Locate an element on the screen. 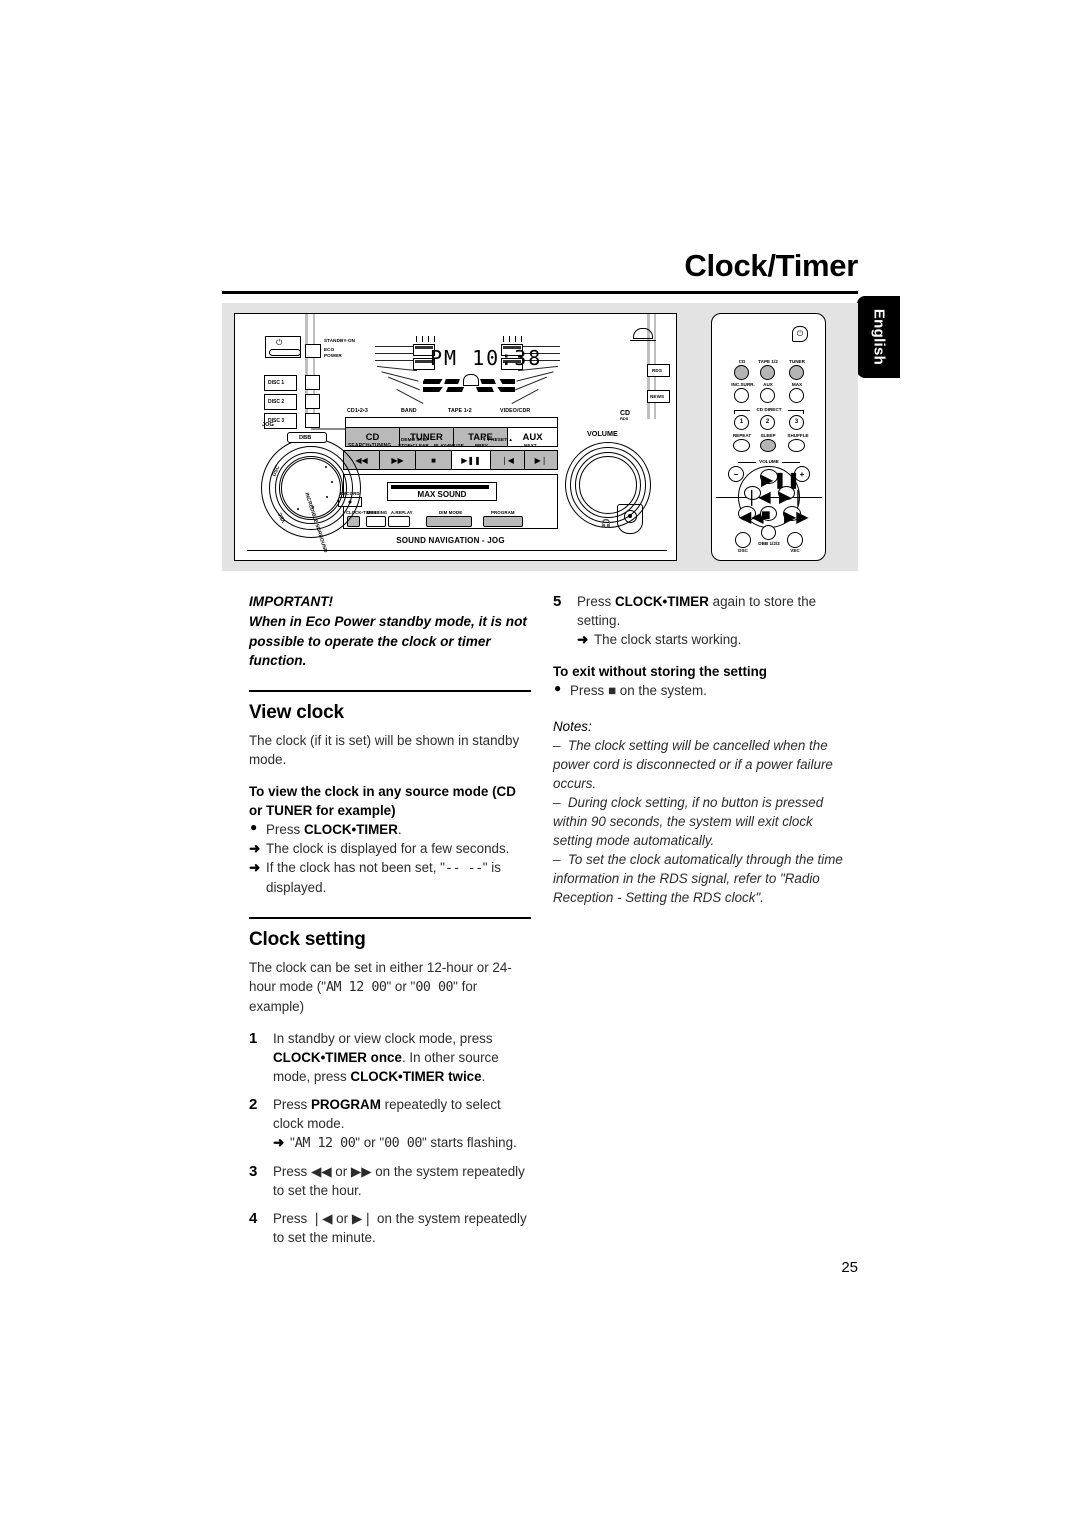  disc-1-tray is located at coordinates (312, 382).